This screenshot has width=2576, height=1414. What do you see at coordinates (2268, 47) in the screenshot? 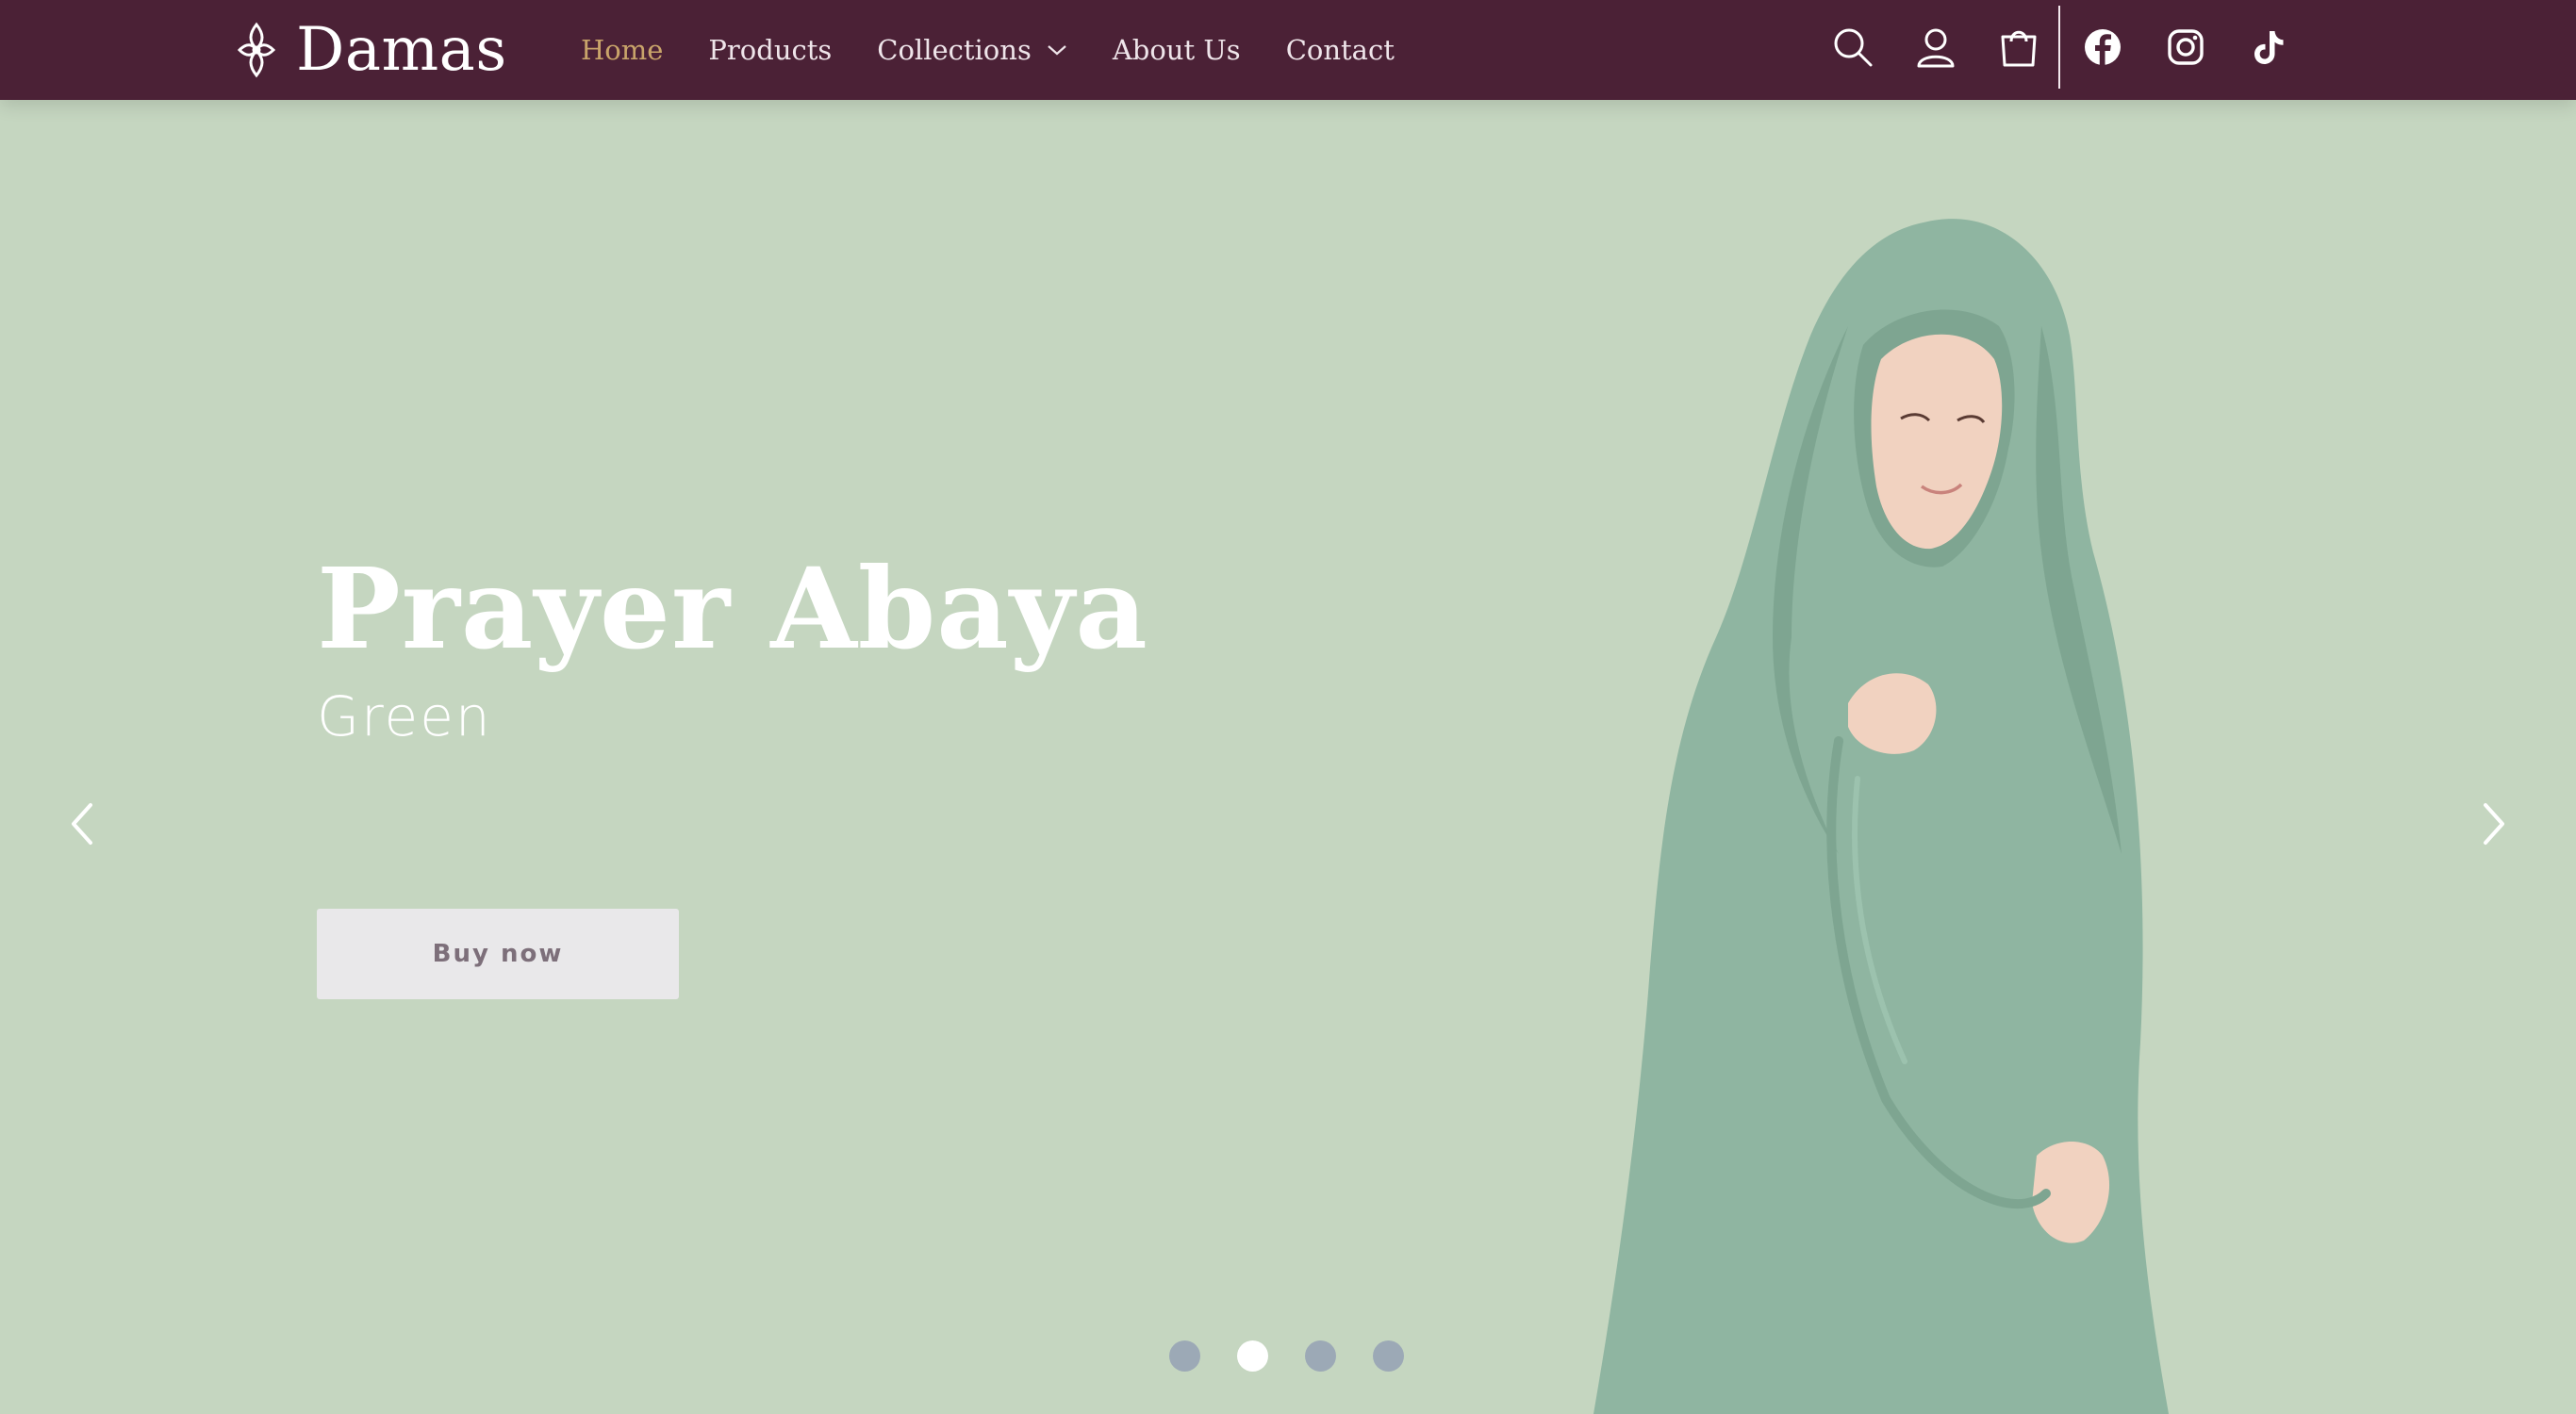
I see `tiktok-icon` at bounding box center [2268, 47].